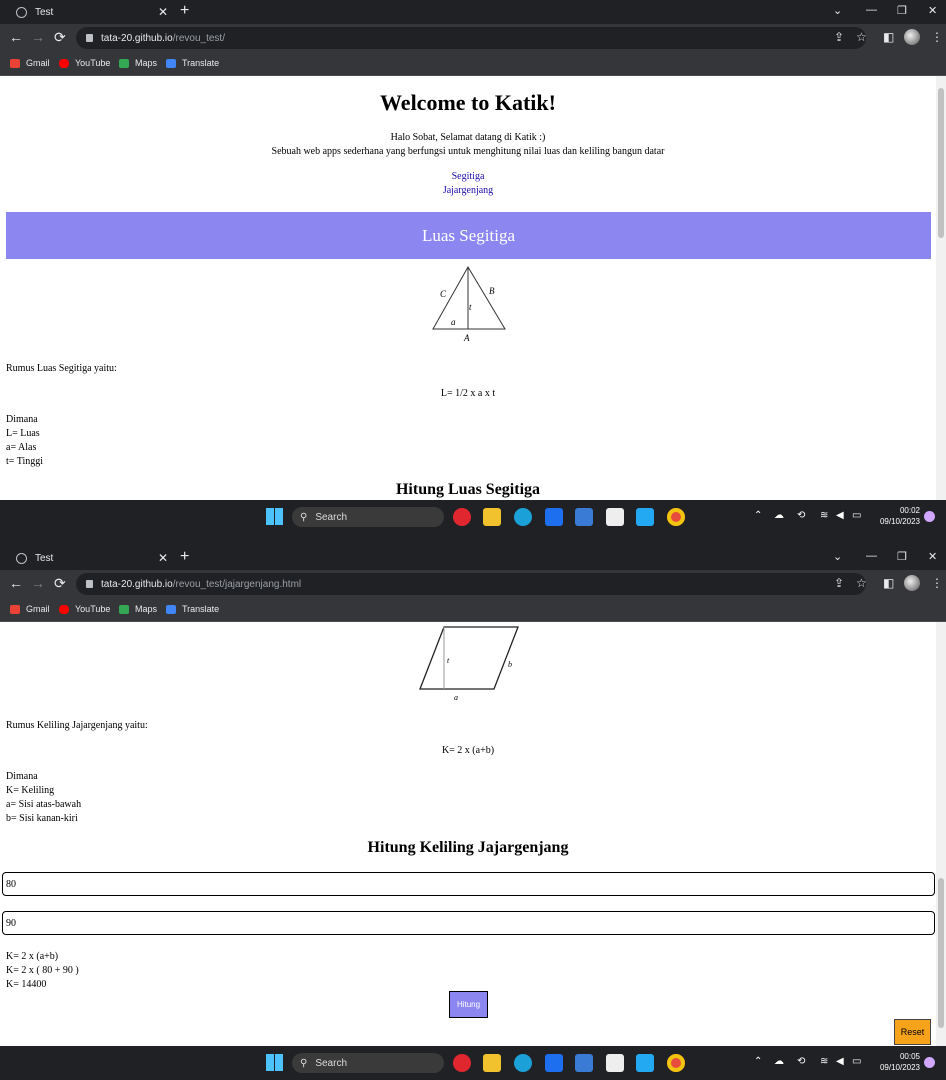 This screenshot has height=1080, width=946. I want to click on dimana-item: a= Alas, so click(21, 447).